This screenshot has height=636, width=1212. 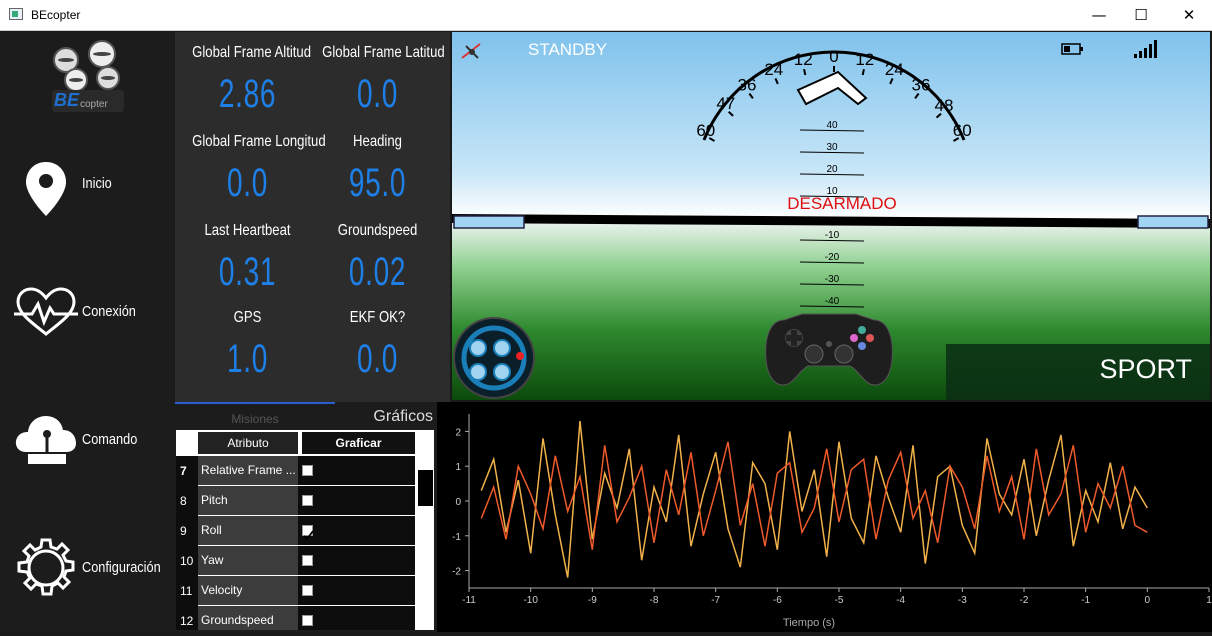 I want to click on pitch-ladder-label: 40, so click(x=832, y=125).